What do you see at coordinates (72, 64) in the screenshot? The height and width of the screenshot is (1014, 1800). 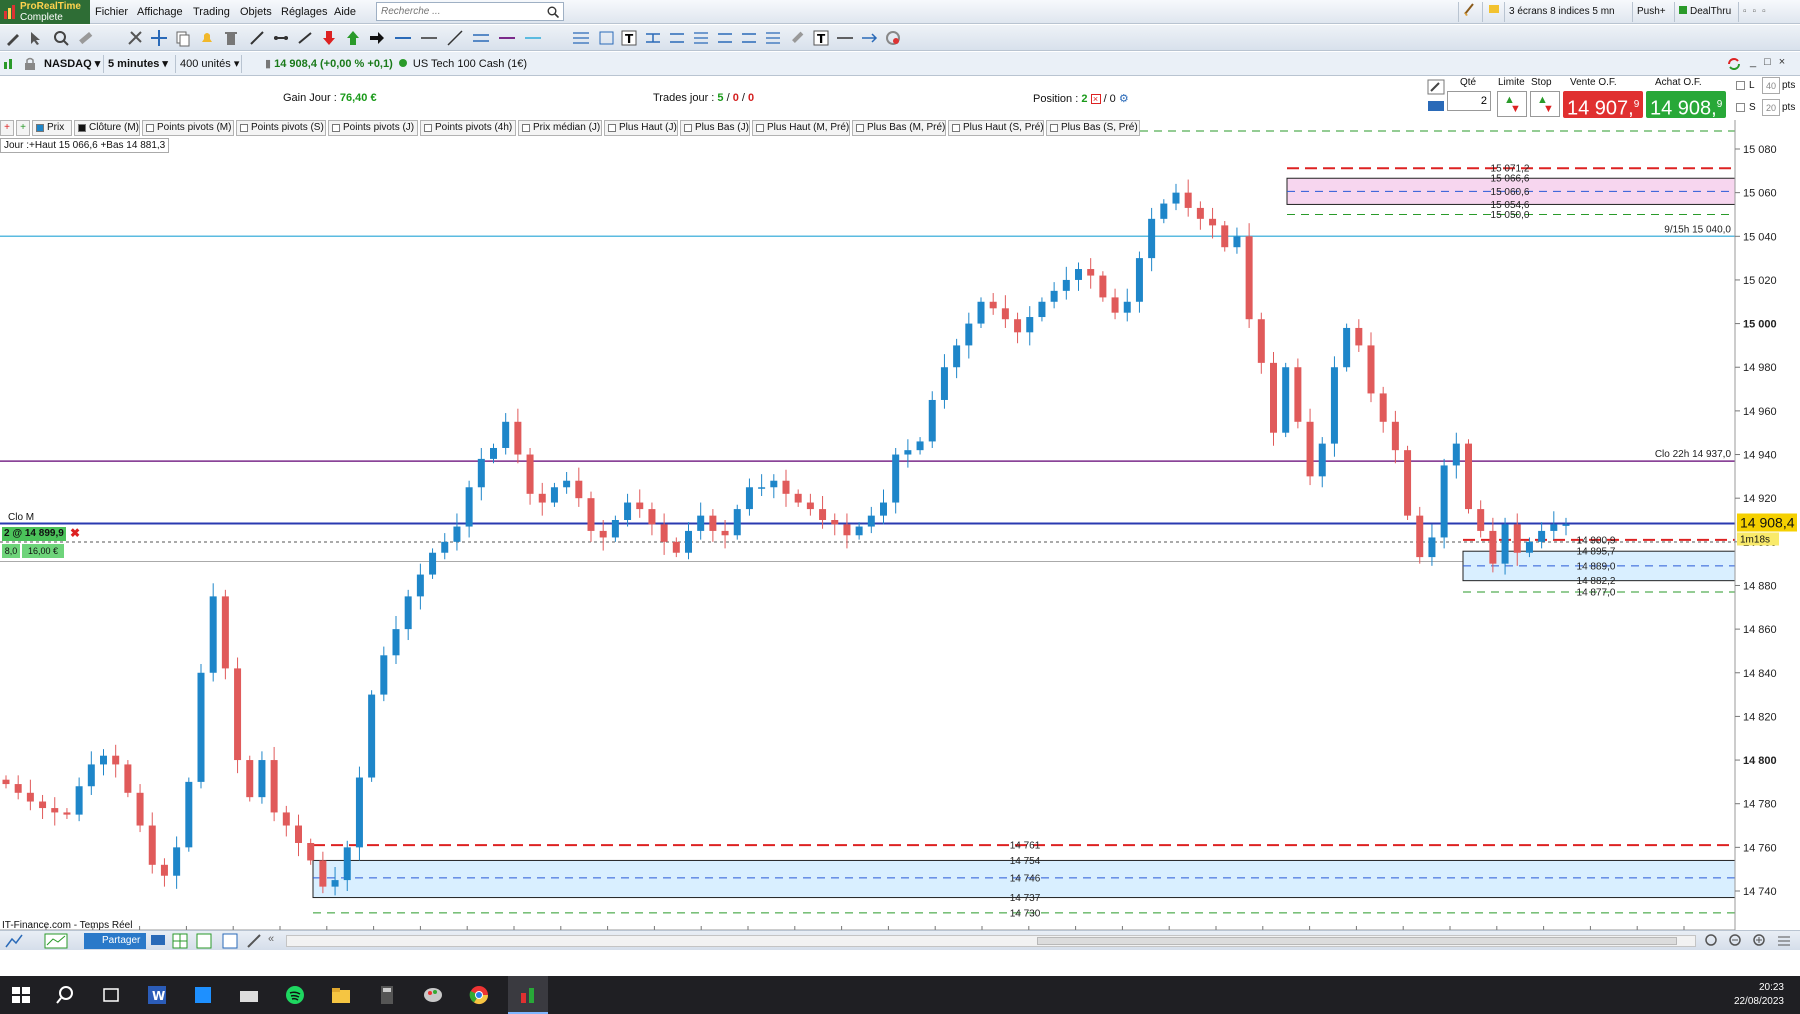 I see `market-selector: NASDAQ ▾` at bounding box center [72, 64].